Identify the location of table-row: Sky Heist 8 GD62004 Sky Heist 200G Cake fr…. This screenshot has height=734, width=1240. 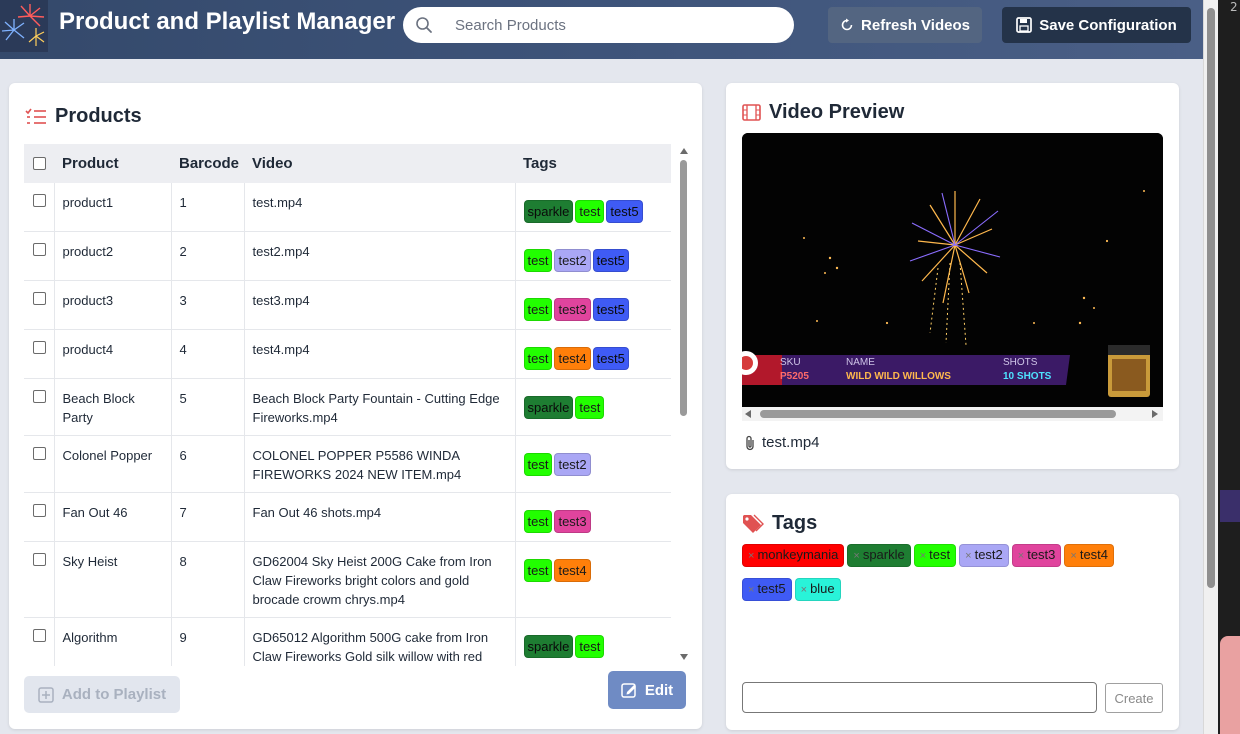
(347, 579).